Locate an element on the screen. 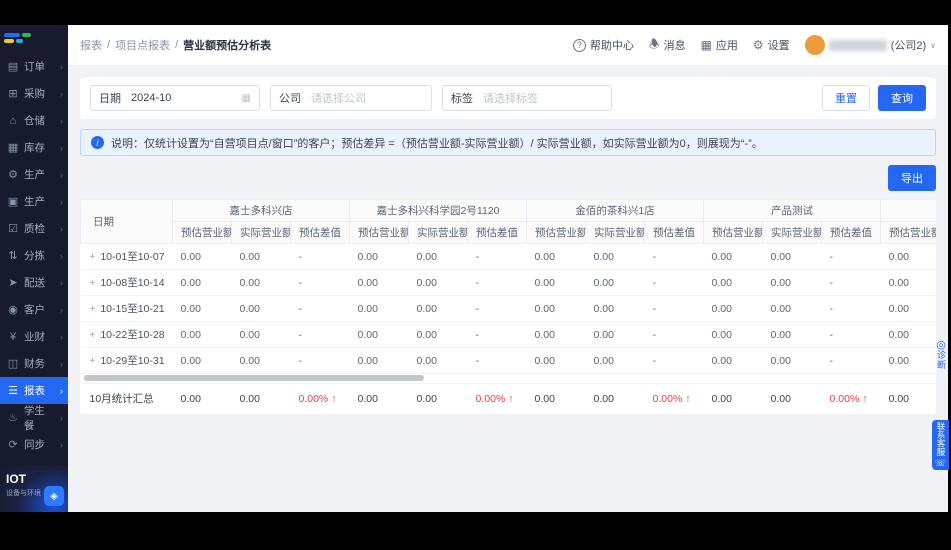  sidebar-item-label: 客户 is located at coordinates (34, 310).